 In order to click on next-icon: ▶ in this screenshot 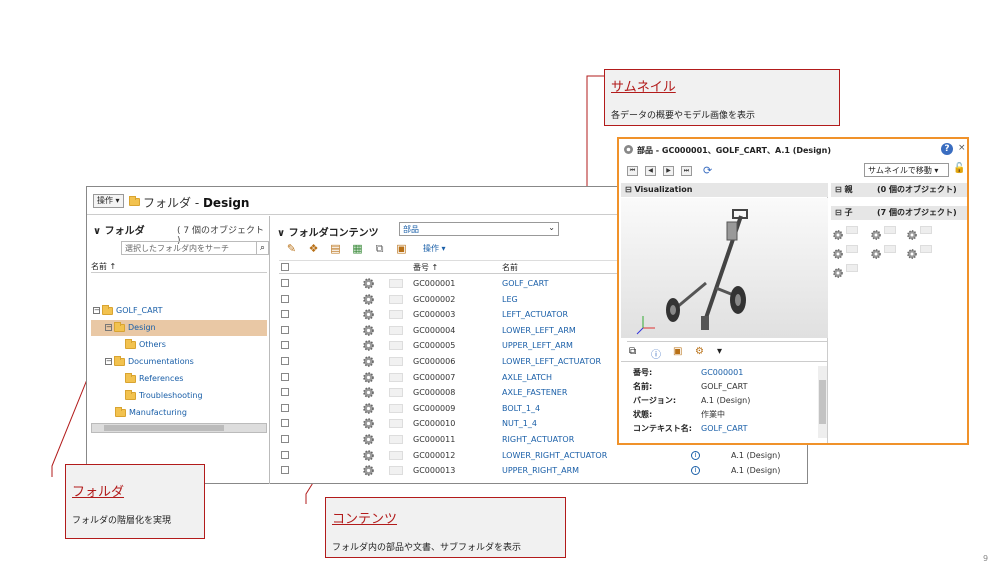, I will do `click(668, 171)`.